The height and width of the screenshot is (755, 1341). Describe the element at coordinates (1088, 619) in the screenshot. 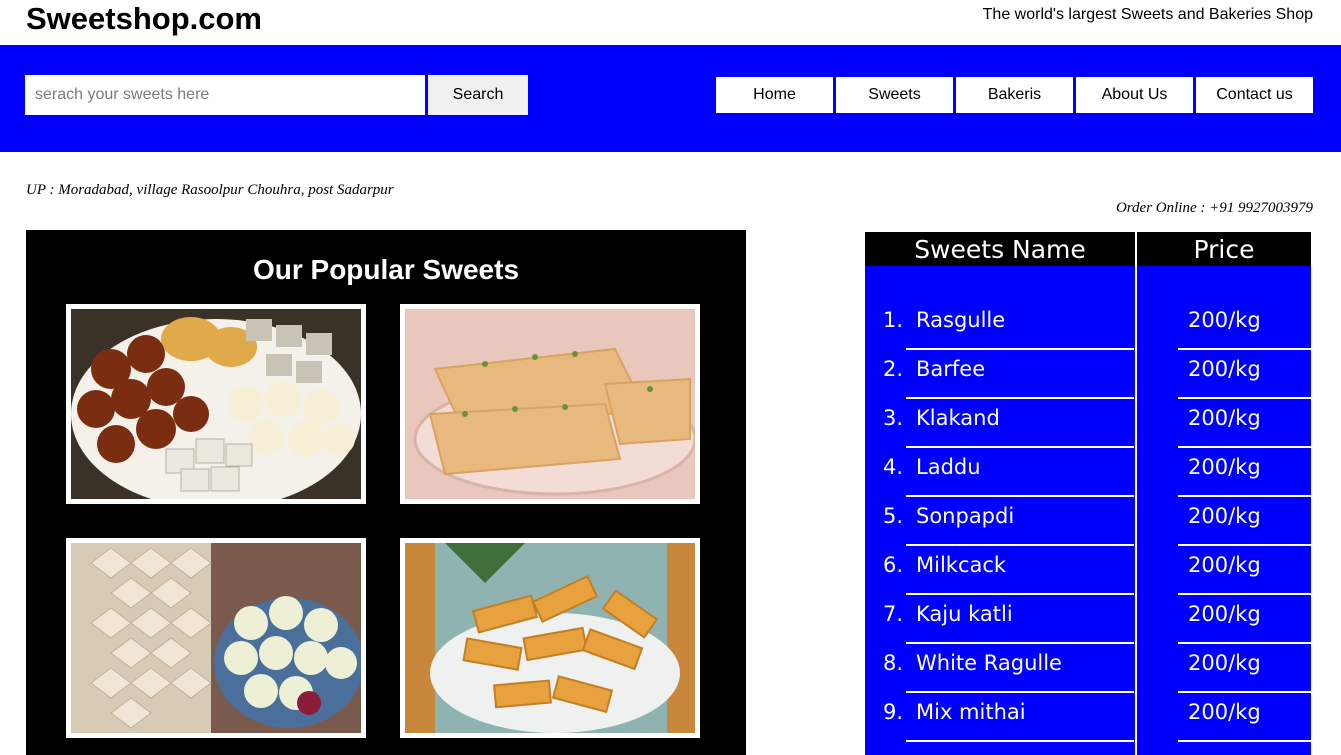

I see `table-row: 7. Kaju katli 200/kg` at that location.